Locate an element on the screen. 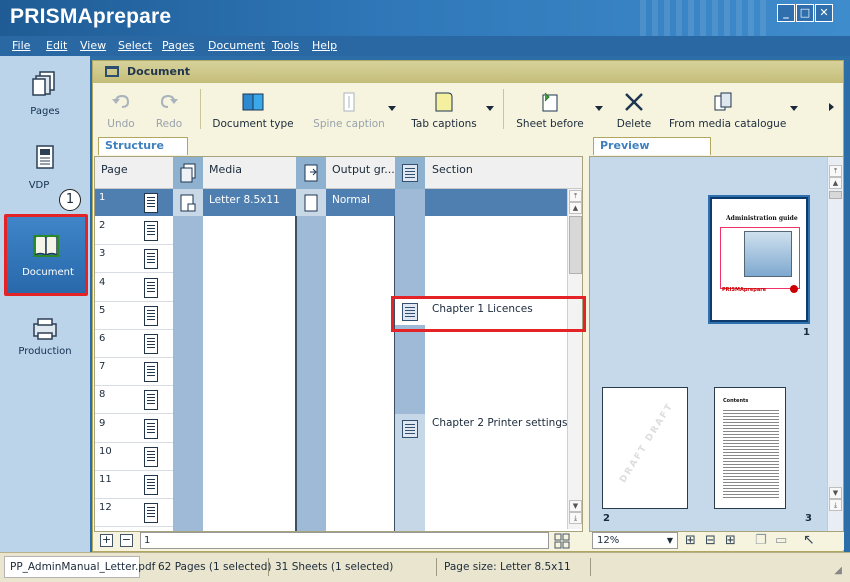  thumbnail-page-2: DRAFT DRAFT is located at coordinates (645, 448).